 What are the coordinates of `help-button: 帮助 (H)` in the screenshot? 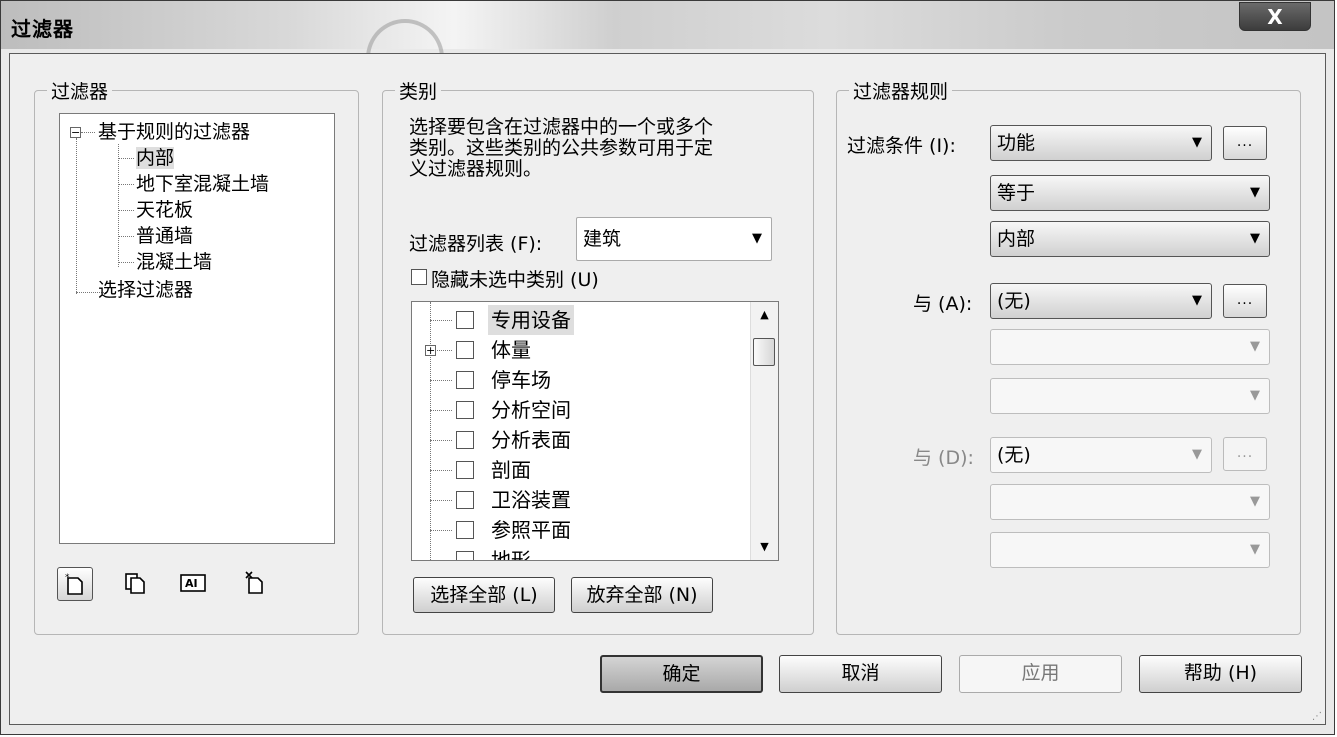 It's located at (1220, 674).